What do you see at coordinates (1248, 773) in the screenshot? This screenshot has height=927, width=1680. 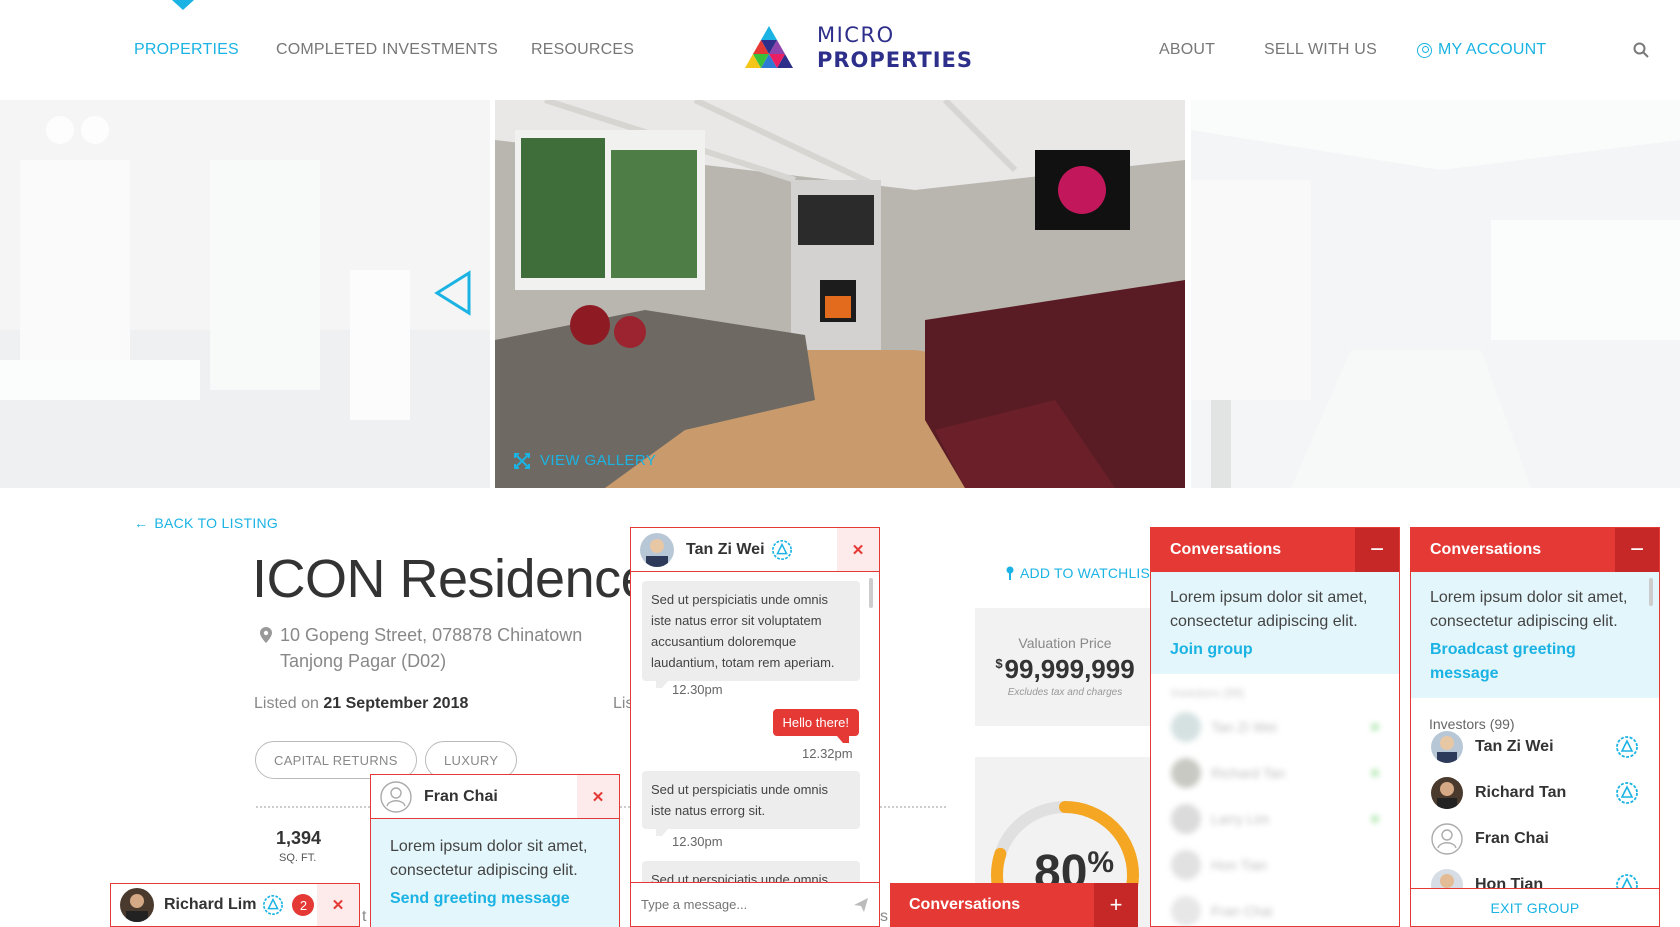 I see `blurred-investor-name: Richard Tan` at bounding box center [1248, 773].